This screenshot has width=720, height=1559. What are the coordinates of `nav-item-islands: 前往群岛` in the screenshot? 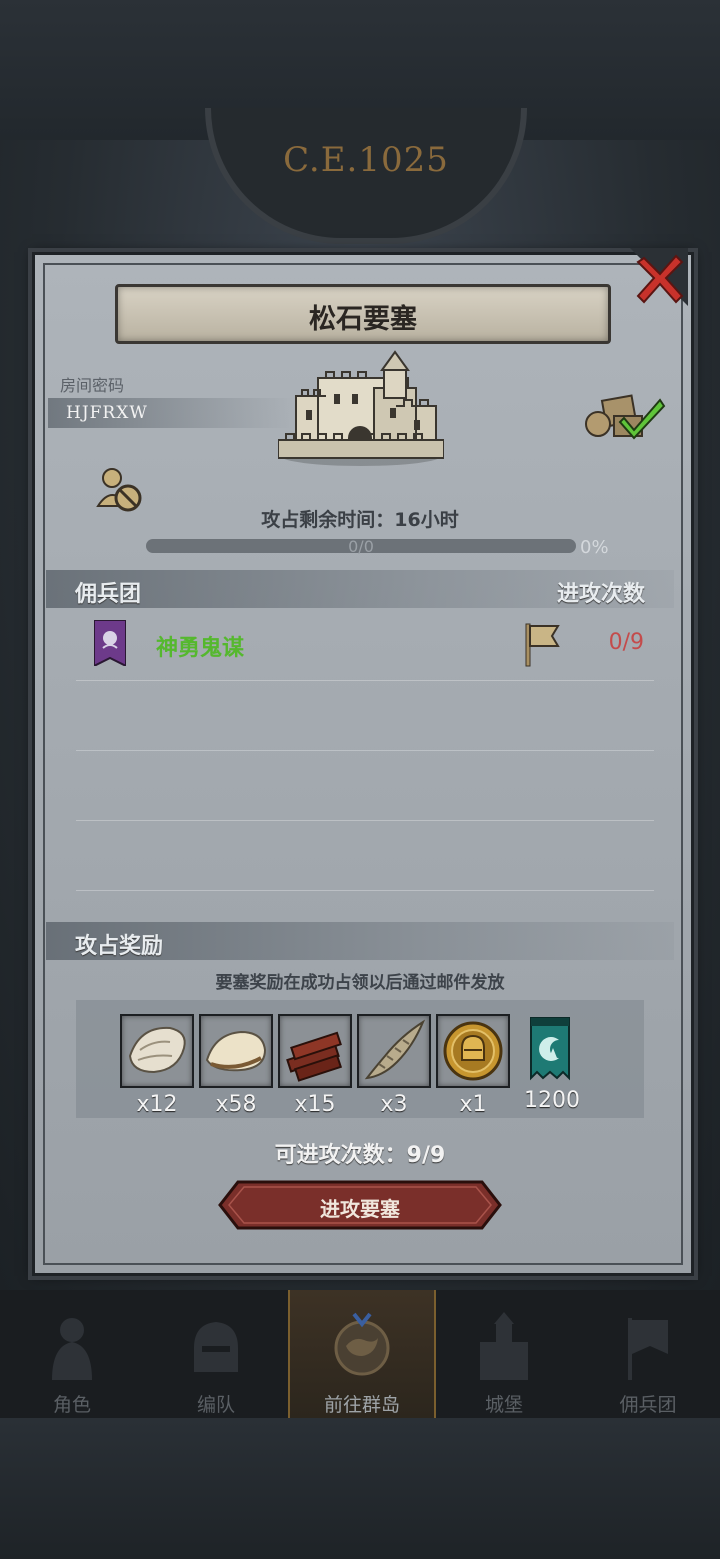 It's located at (362, 1354).